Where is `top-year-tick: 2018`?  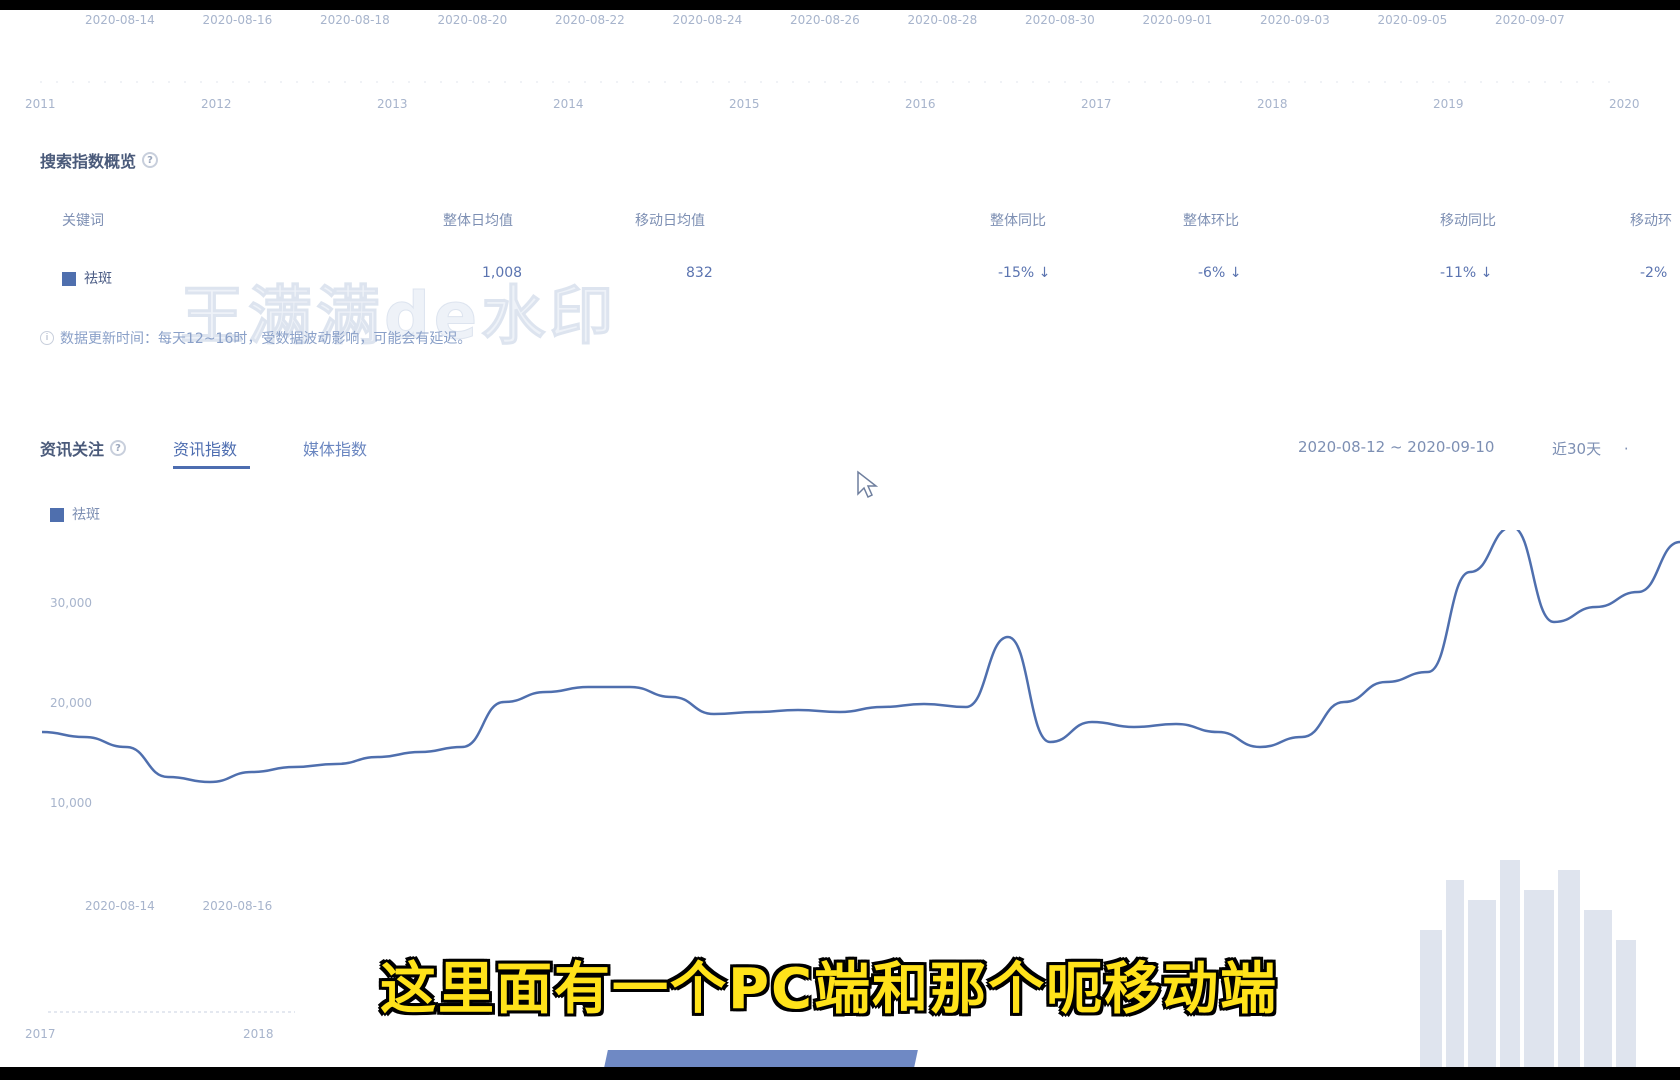
top-year-tick: 2018 is located at coordinates (1272, 104).